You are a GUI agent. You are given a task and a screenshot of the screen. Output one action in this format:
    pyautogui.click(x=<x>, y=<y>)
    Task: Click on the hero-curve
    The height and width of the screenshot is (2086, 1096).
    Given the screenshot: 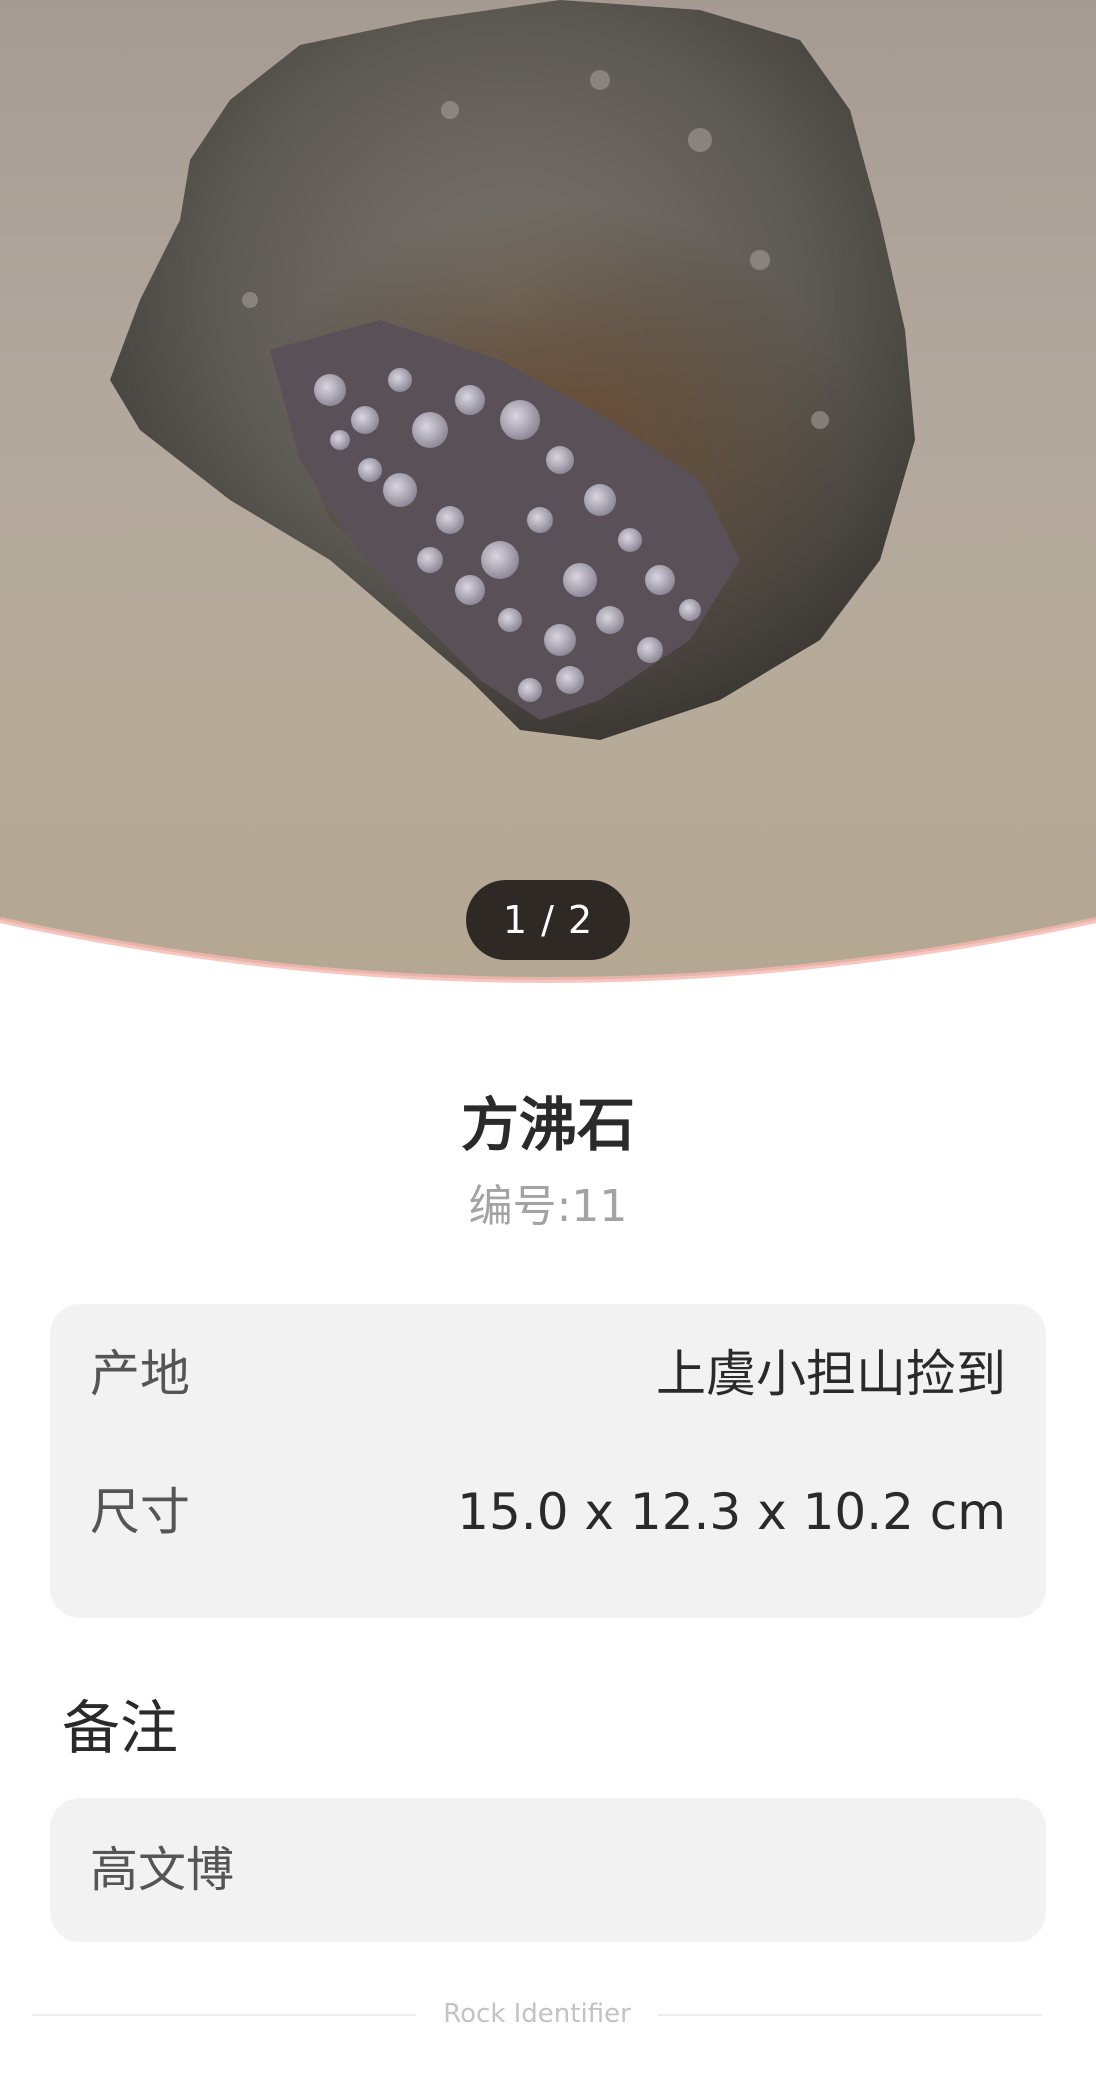 What is the action you would take?
    pyautogui.click(x=548, y=958)
    